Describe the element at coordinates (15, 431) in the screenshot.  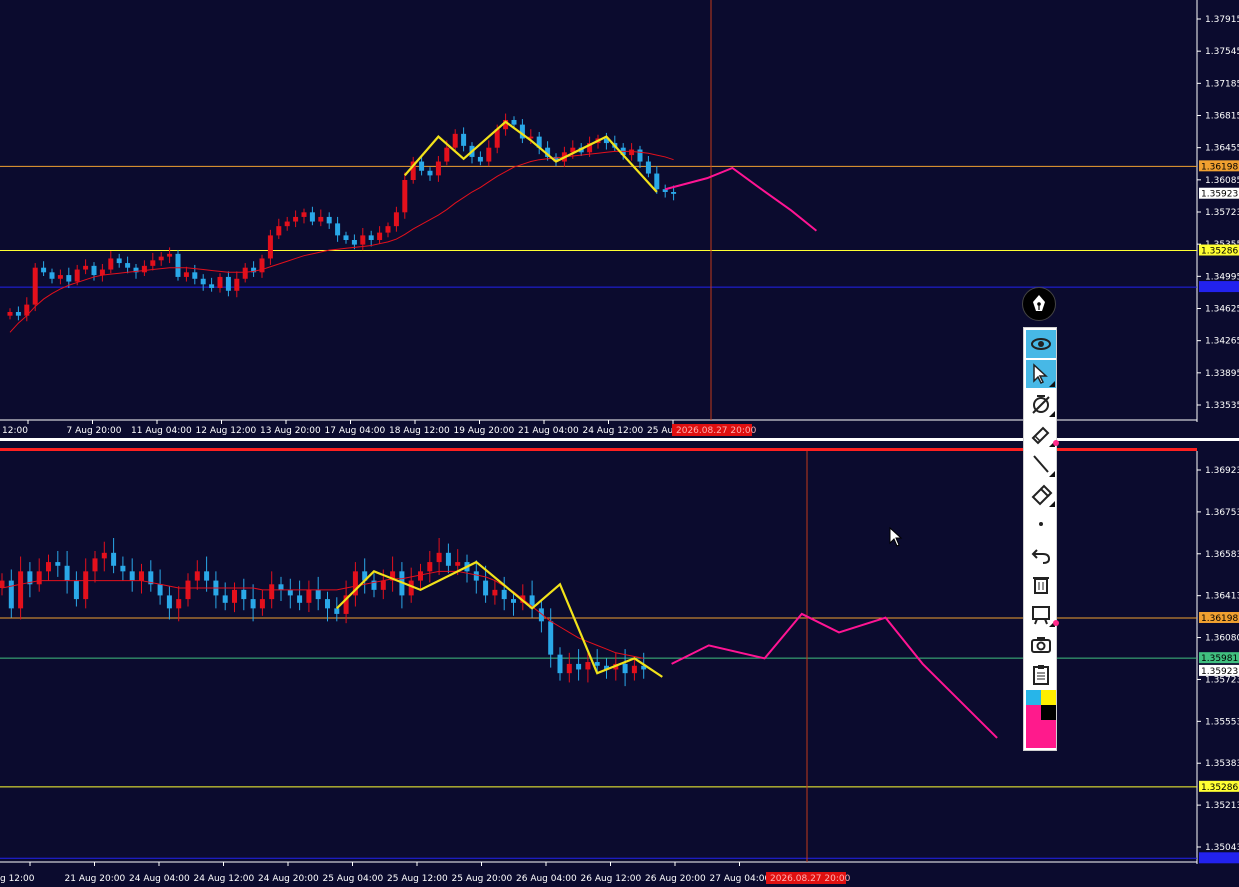
I see `x-tick-label: 12:00` at that location.